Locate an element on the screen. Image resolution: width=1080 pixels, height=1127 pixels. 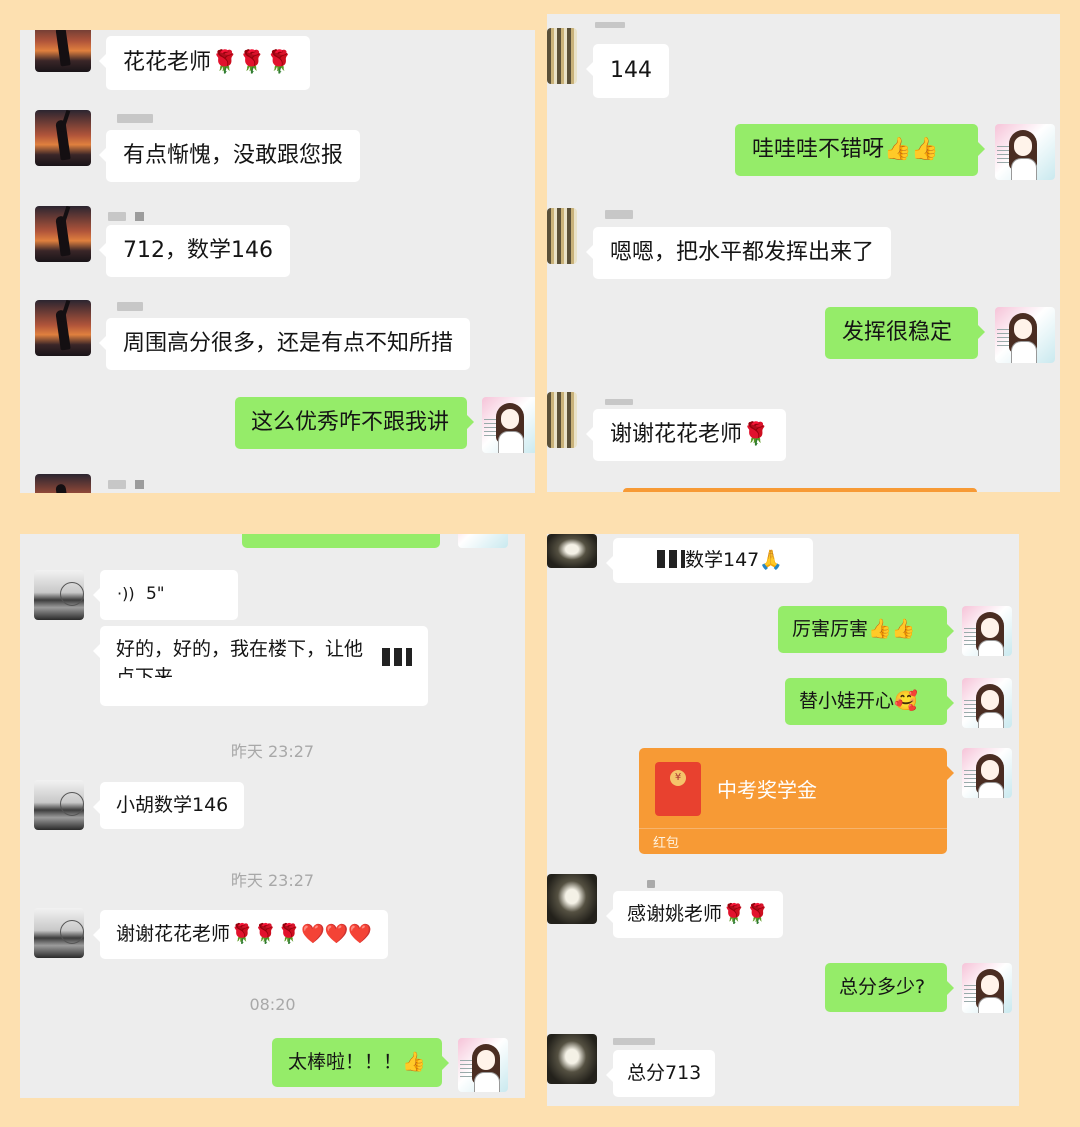
incoming-message: 谢谢花花老师🌹🌹🌹❤️❤️❤️ is located at coordinates (240, 934).